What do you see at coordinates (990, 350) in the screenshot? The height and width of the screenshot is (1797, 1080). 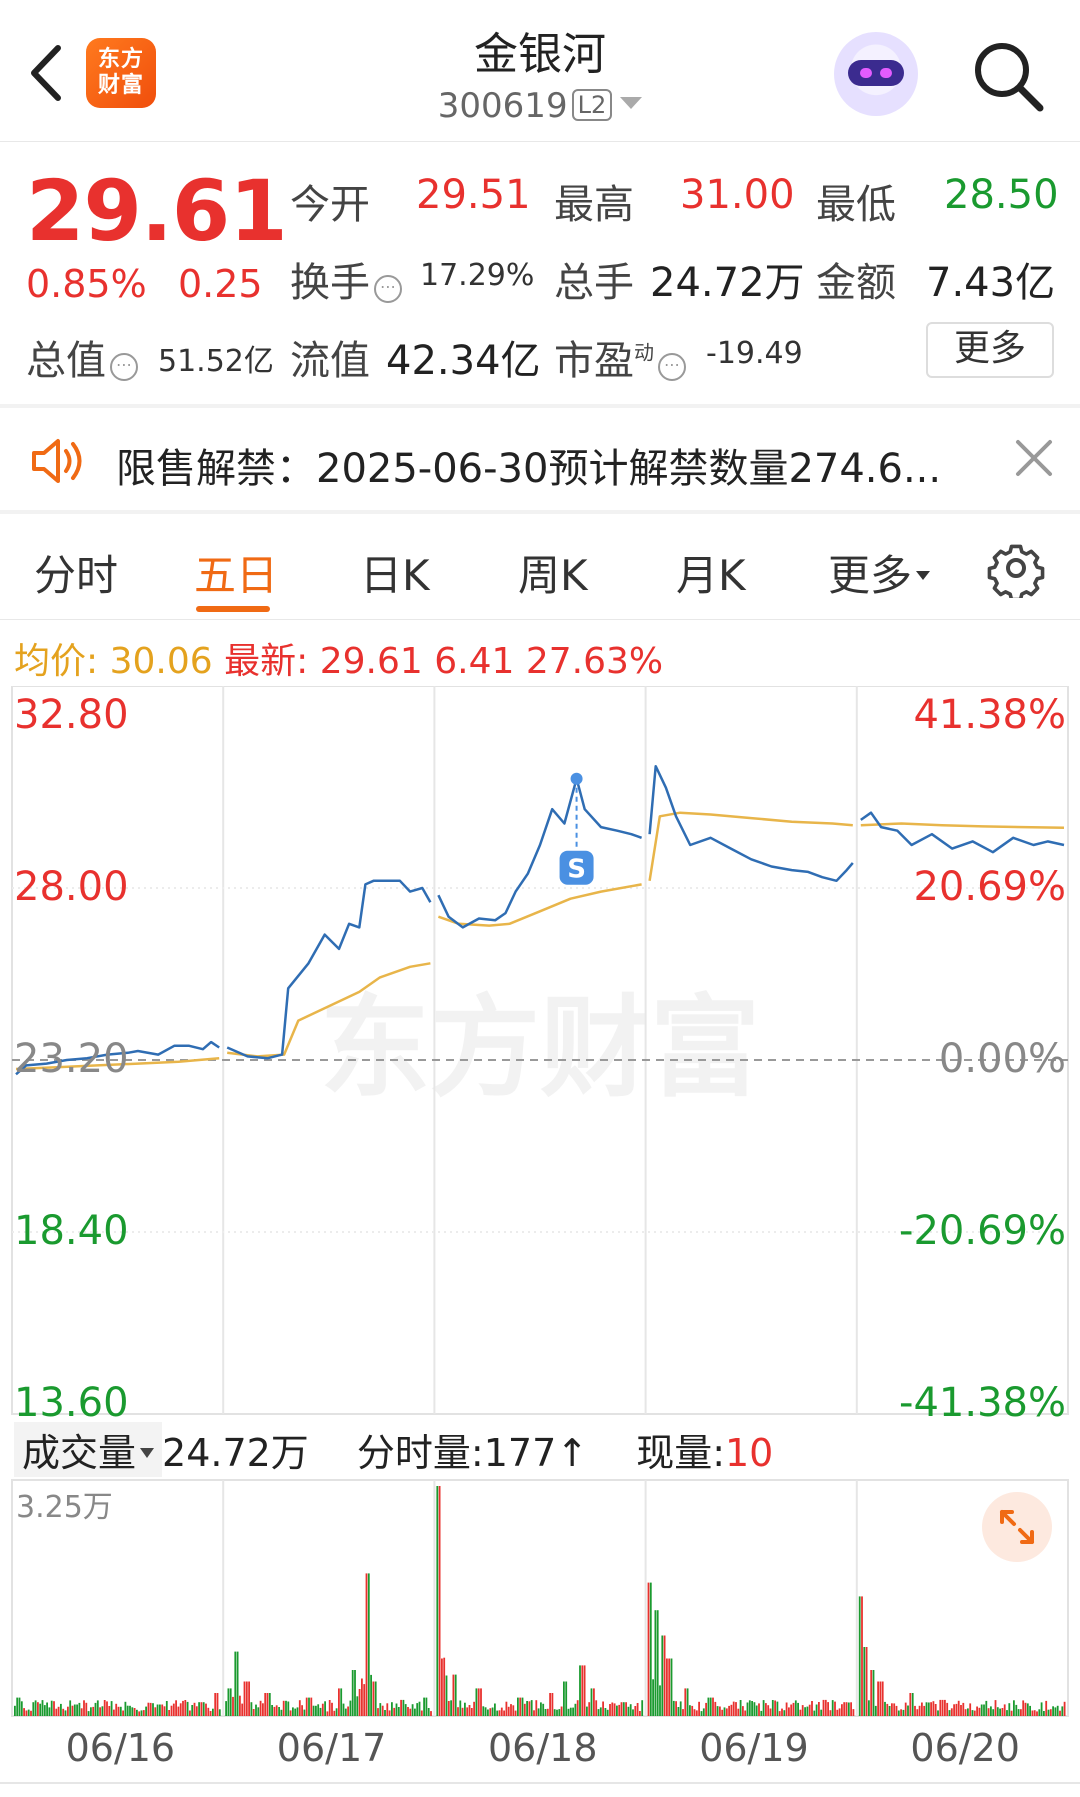 I see `more-quote-button: 更多` at bounding box center [990, 350].